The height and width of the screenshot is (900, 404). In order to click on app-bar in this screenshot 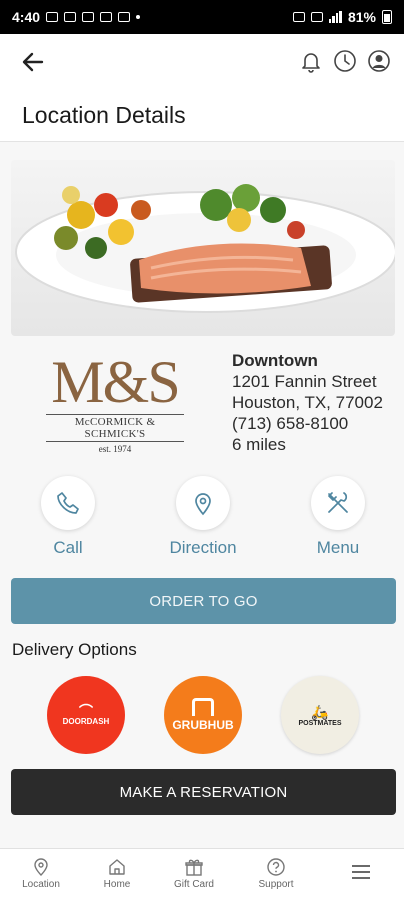, I will do `click(202, 62)`.